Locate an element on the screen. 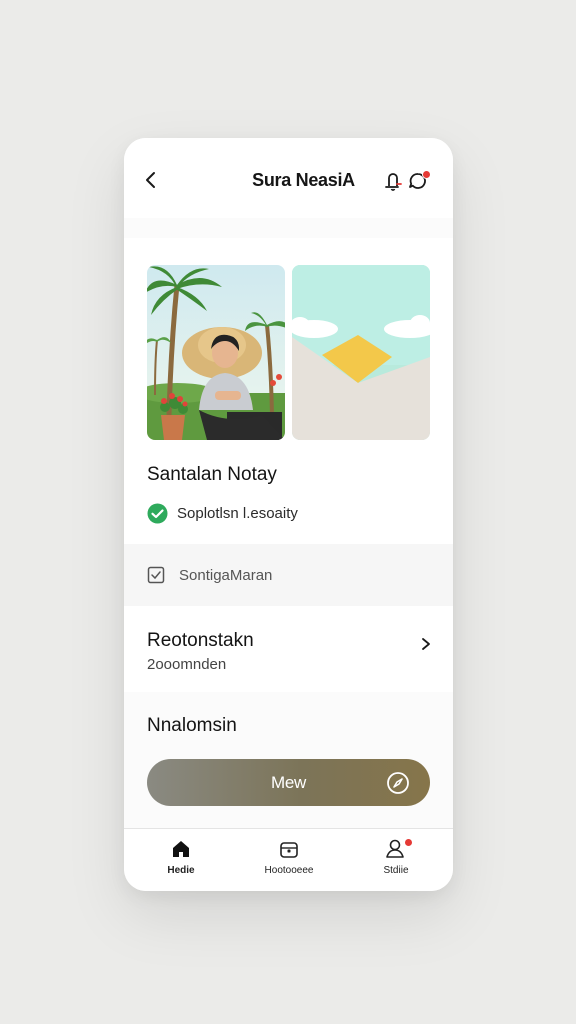  farmer-illustration is located at coordinates (216, 352).